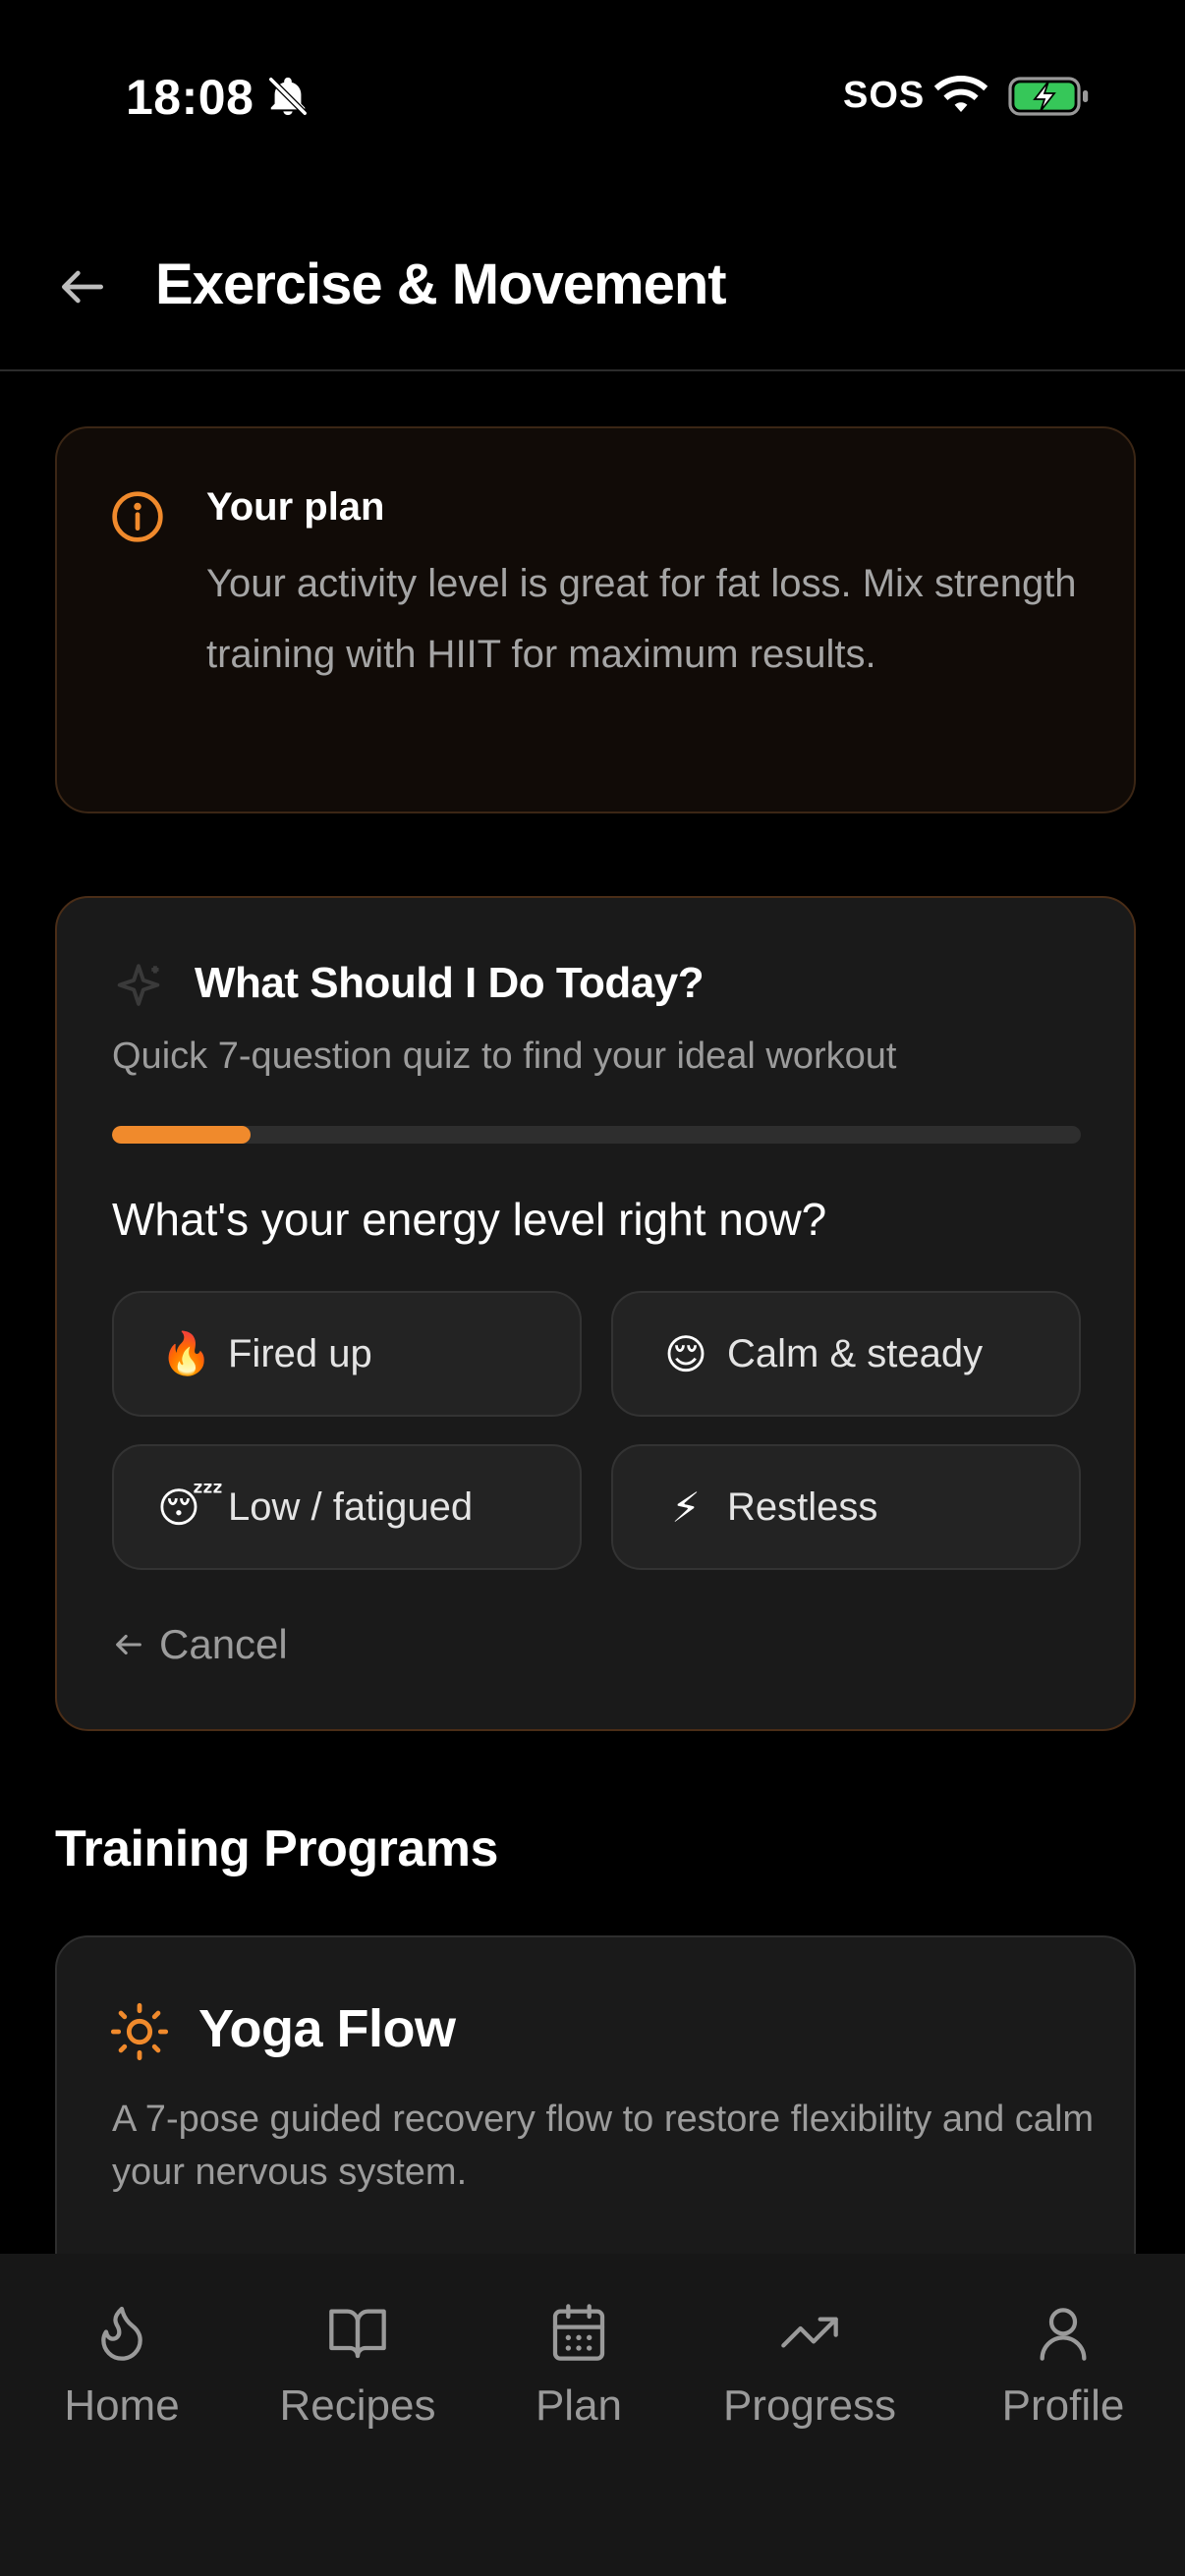  What do you see at coordinates (357, 2366) in the screenshot?
I see `nav-item-recipes: Recipes` at bounding box center [357, 2366].